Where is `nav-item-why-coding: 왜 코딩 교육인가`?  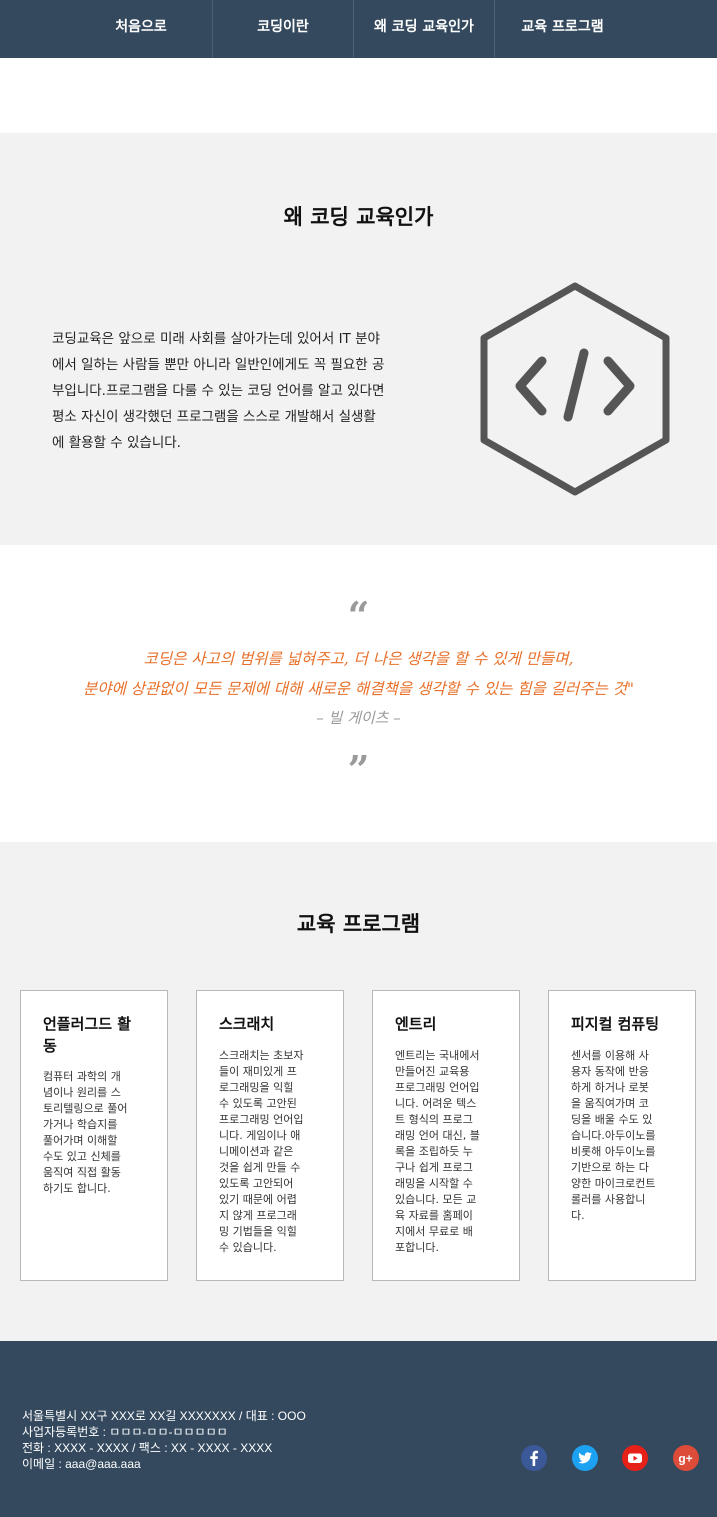 nav-item-why-coding: 왜 코딩 교육인가 is located at coordinates (424, 29).